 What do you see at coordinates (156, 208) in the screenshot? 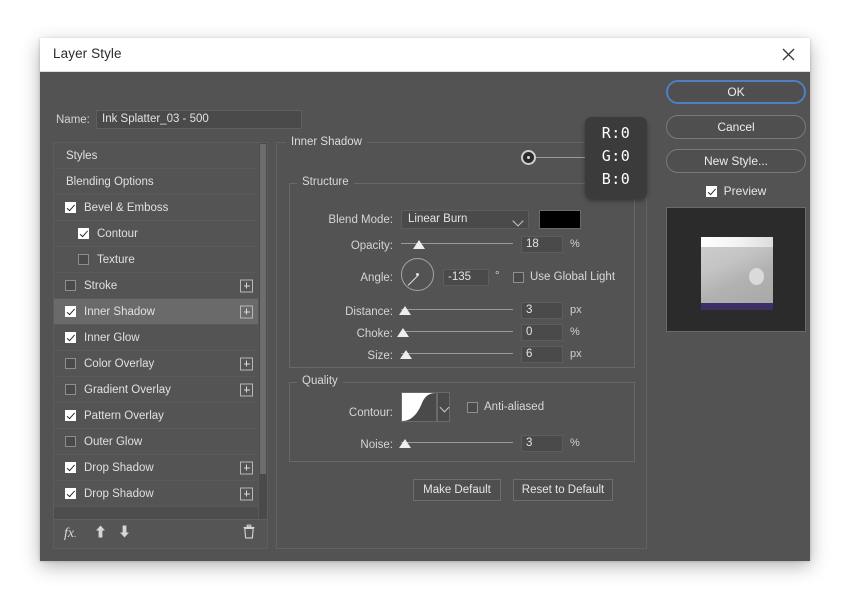
I see `style-list-item: Bevel & Emboss` at bounding box center [156, 208].